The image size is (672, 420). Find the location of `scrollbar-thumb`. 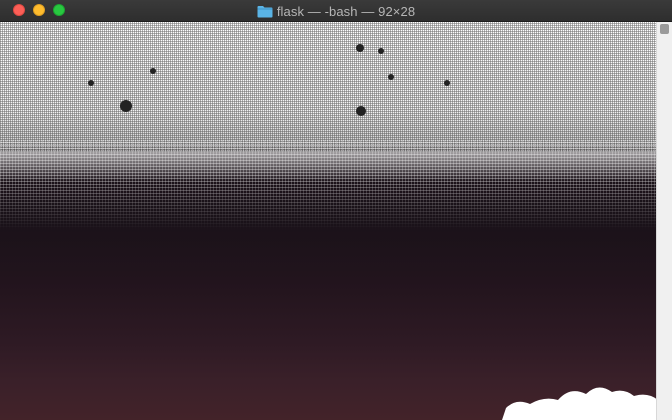

scrollbar-thumb is located at coordinates (664, 29).